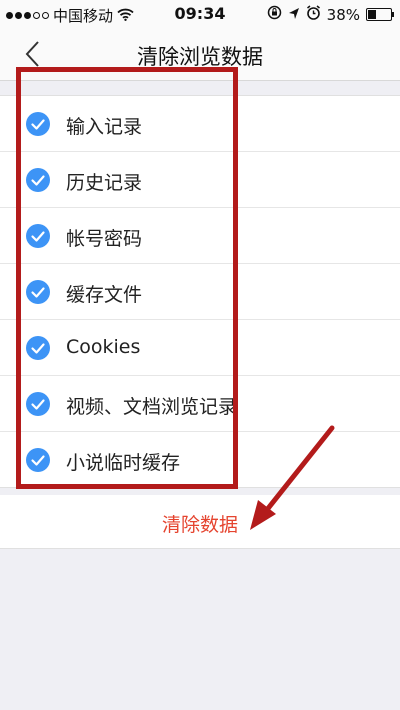 The image size is (400, 710). I want to click on option-label: 视频、文档浏览记录, so click(152, 407).